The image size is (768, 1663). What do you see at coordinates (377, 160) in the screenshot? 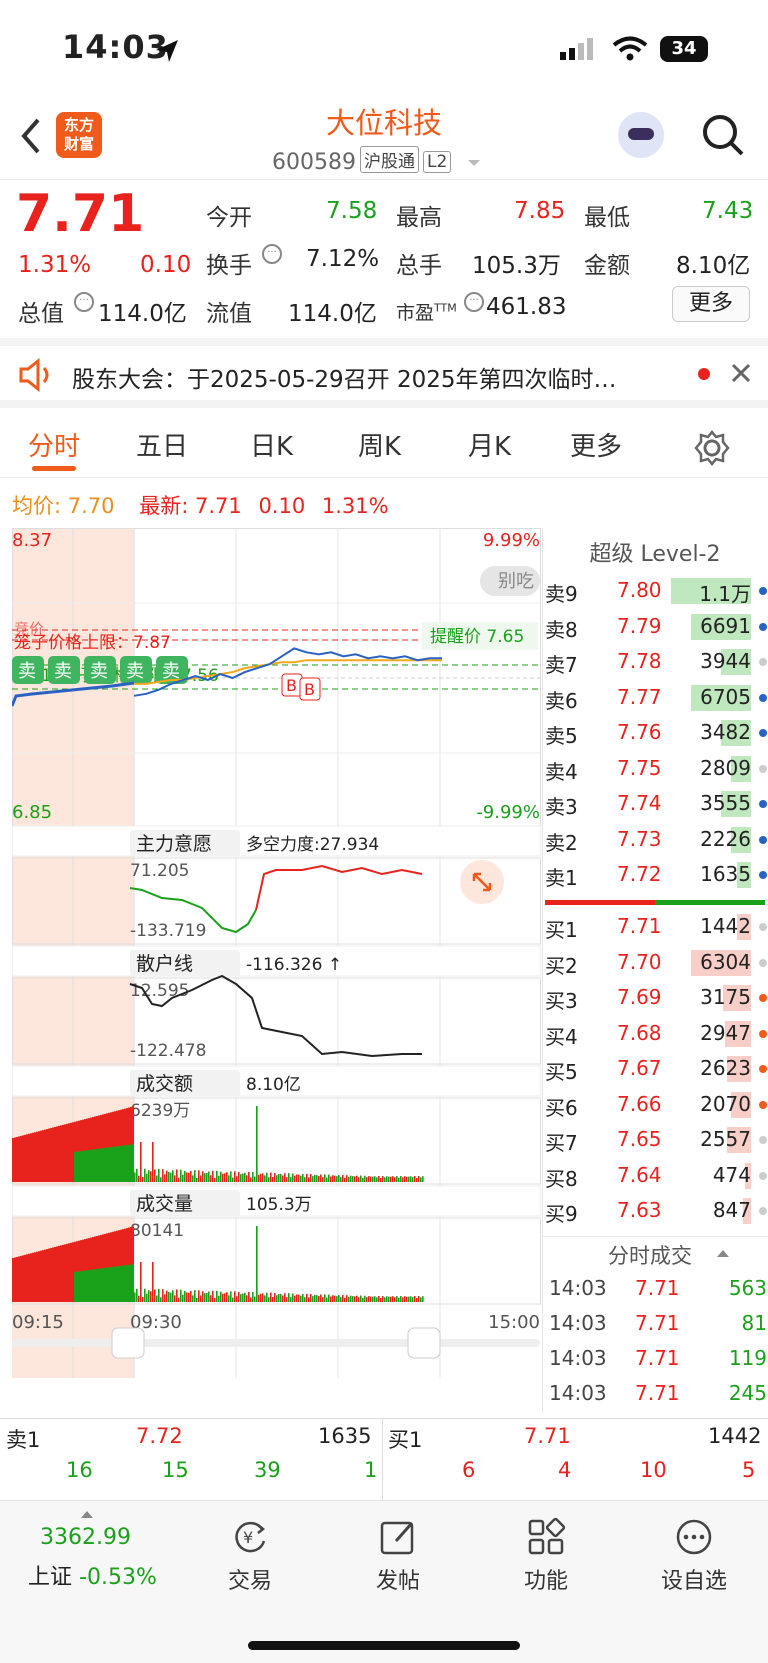
I see `stock-code-row: 600589 沪股通 L2` at bounding box center [377, 160].